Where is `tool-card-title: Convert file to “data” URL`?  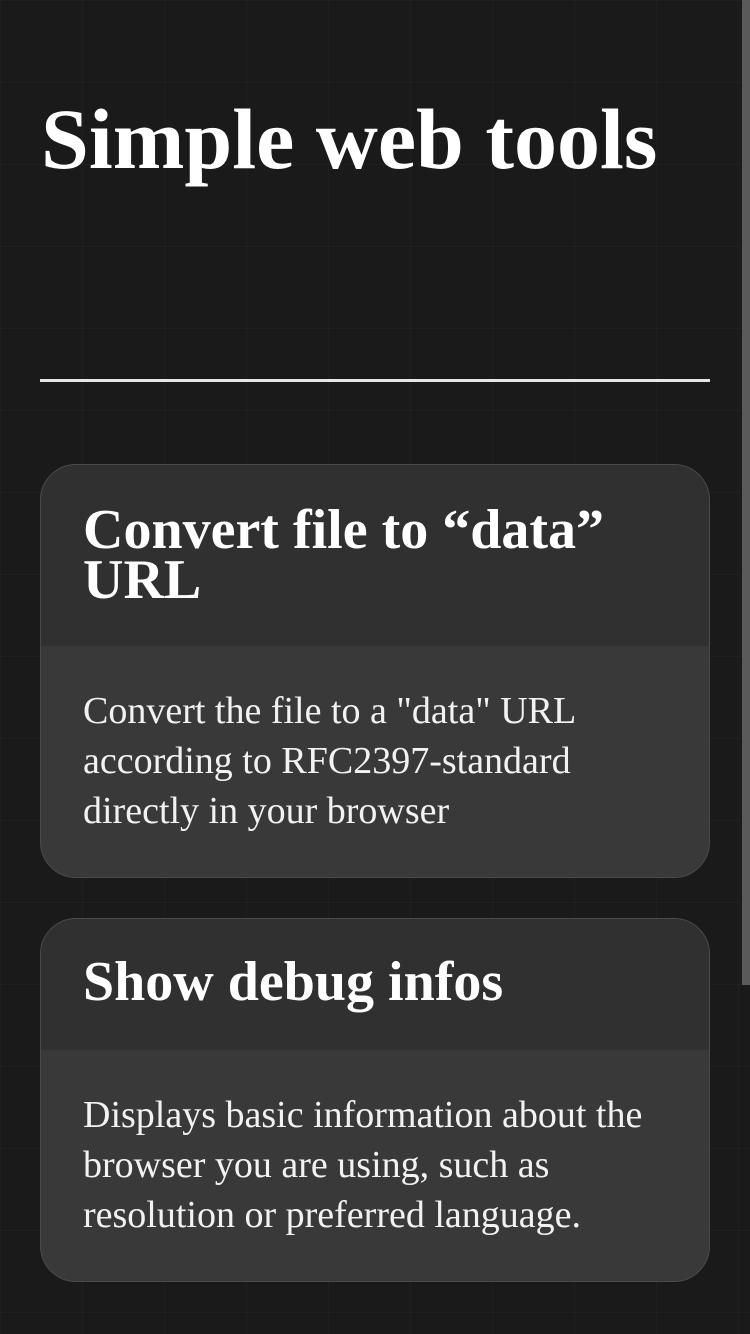 tool-card-title: Convert file to “data” URL is located at coordinates (344, 555).